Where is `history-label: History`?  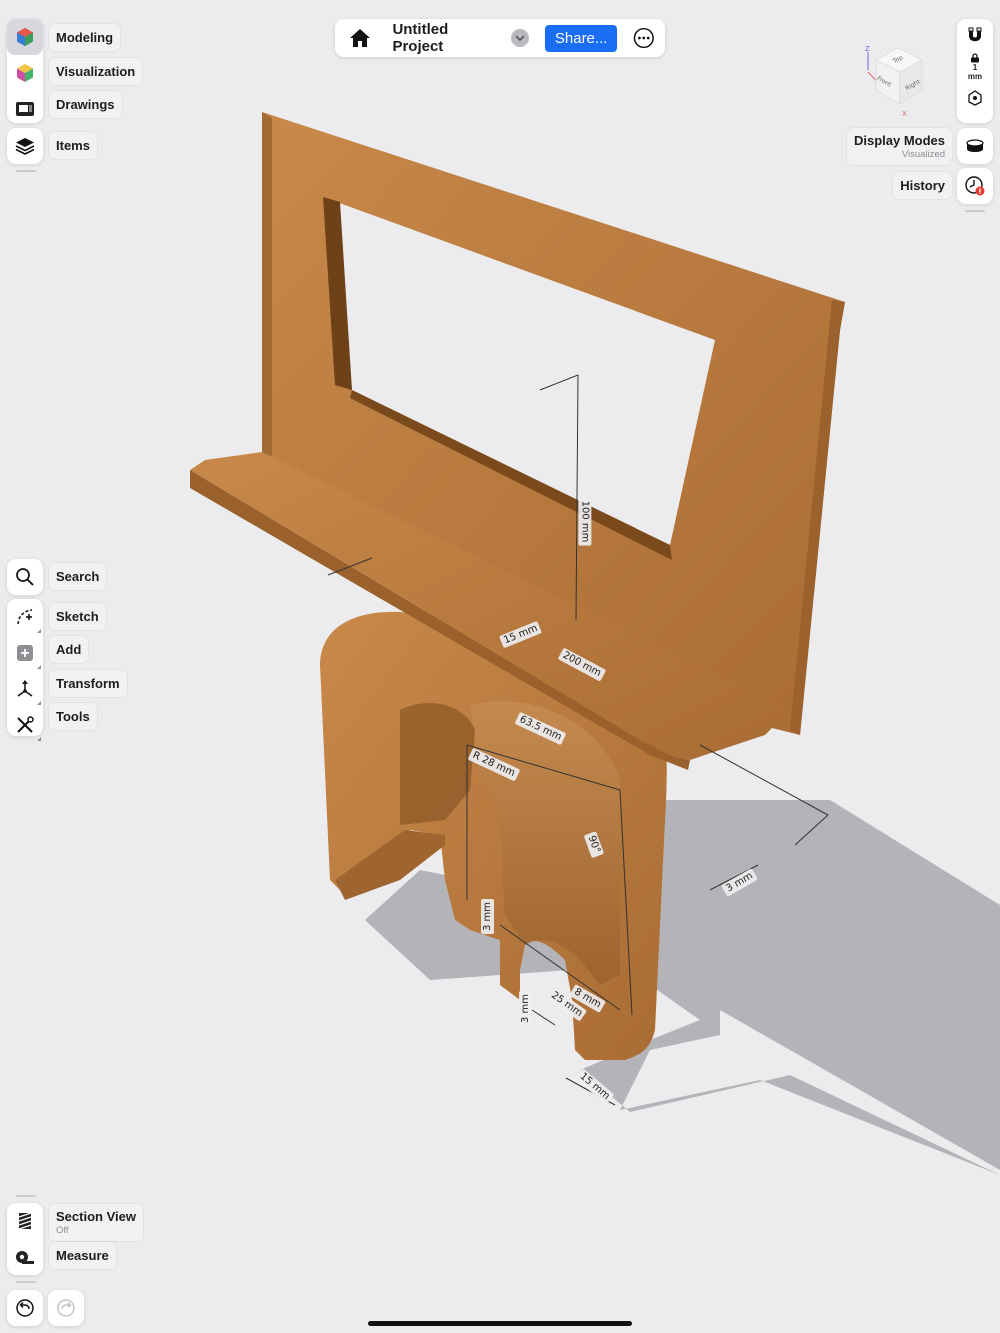
history-label: History is located at coordinates (922, 185).